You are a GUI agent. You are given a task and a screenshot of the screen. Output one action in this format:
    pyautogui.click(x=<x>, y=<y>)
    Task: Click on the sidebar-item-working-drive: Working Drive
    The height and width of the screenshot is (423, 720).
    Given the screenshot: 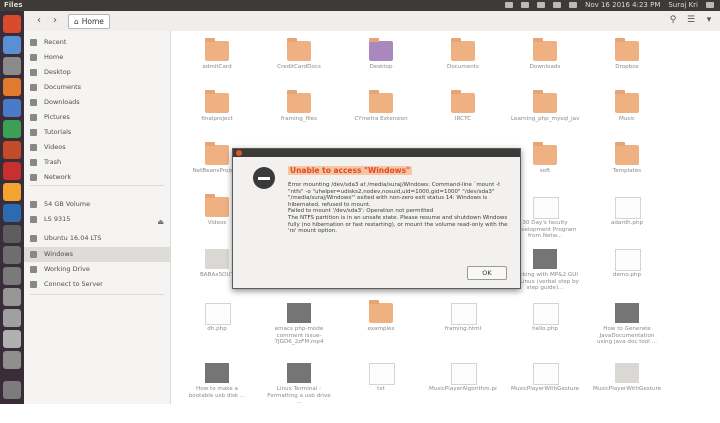 What is the action you would take?
    pyautogui.click(x=97, y=269)
    